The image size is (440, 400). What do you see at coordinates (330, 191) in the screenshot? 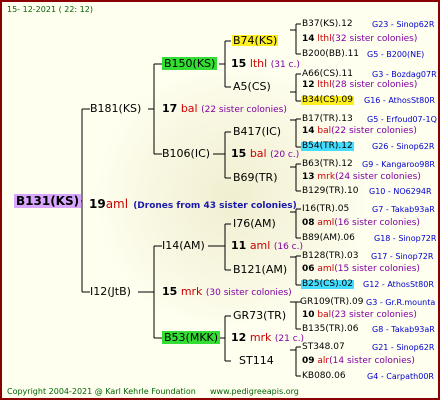
I see `g4-queen: B129(TR).10` at bounding box center [330, 191].